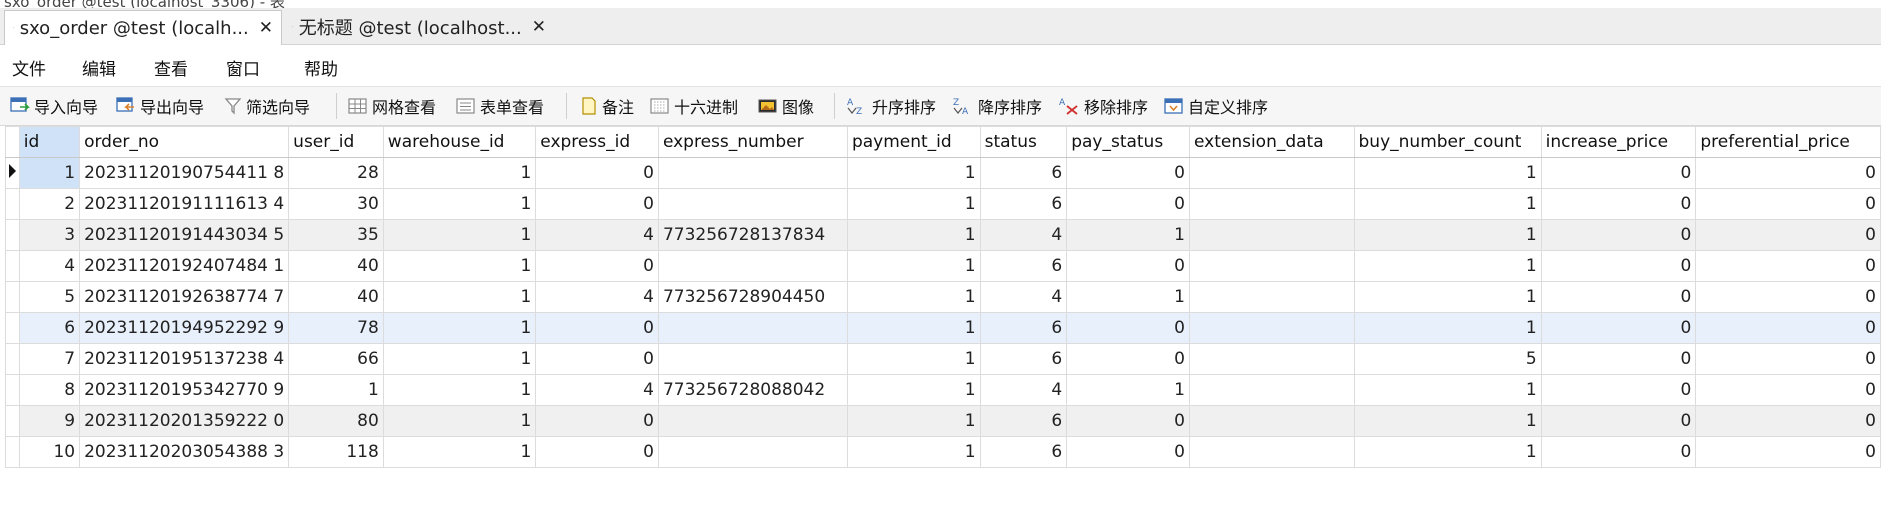 This screenshot has width=1881, height=505. Describe the element at coordinates (184, 452) in the screenshot. I see `cell-order-no: 20231120203054388 3` at that location.